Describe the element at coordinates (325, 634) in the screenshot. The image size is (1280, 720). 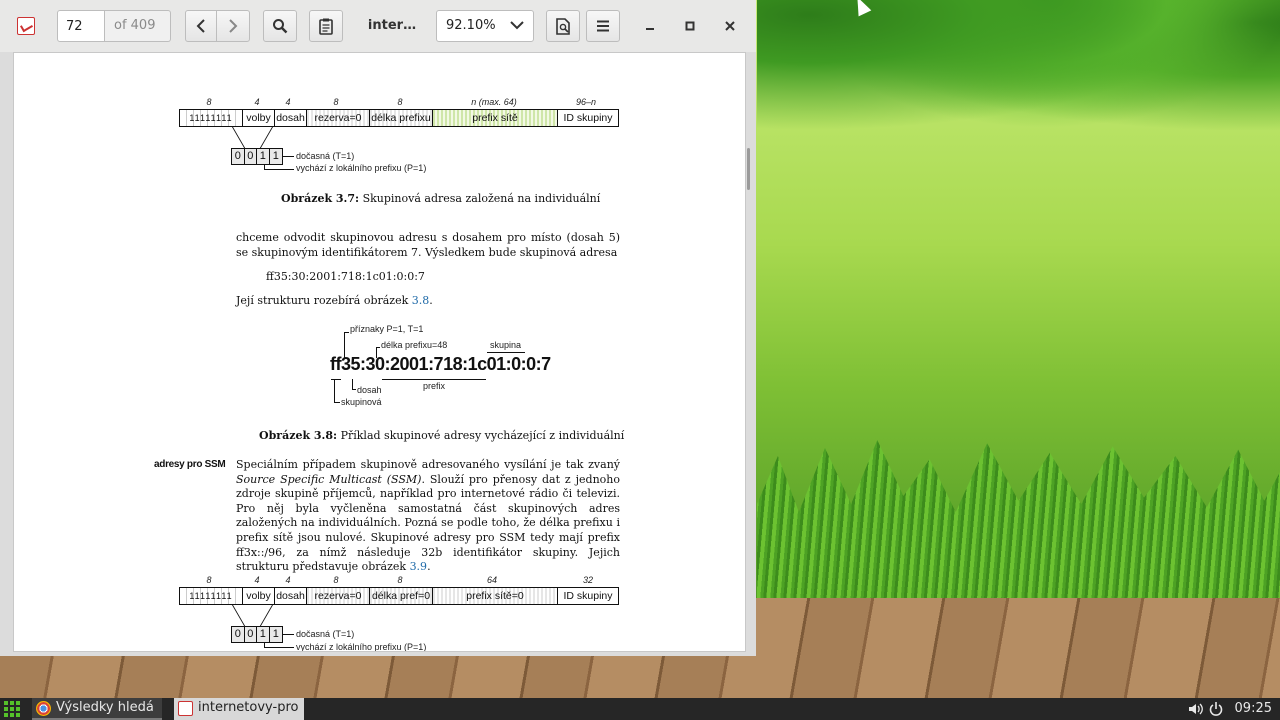
I see `note-temporary: dočasná (T=1)` at that location.